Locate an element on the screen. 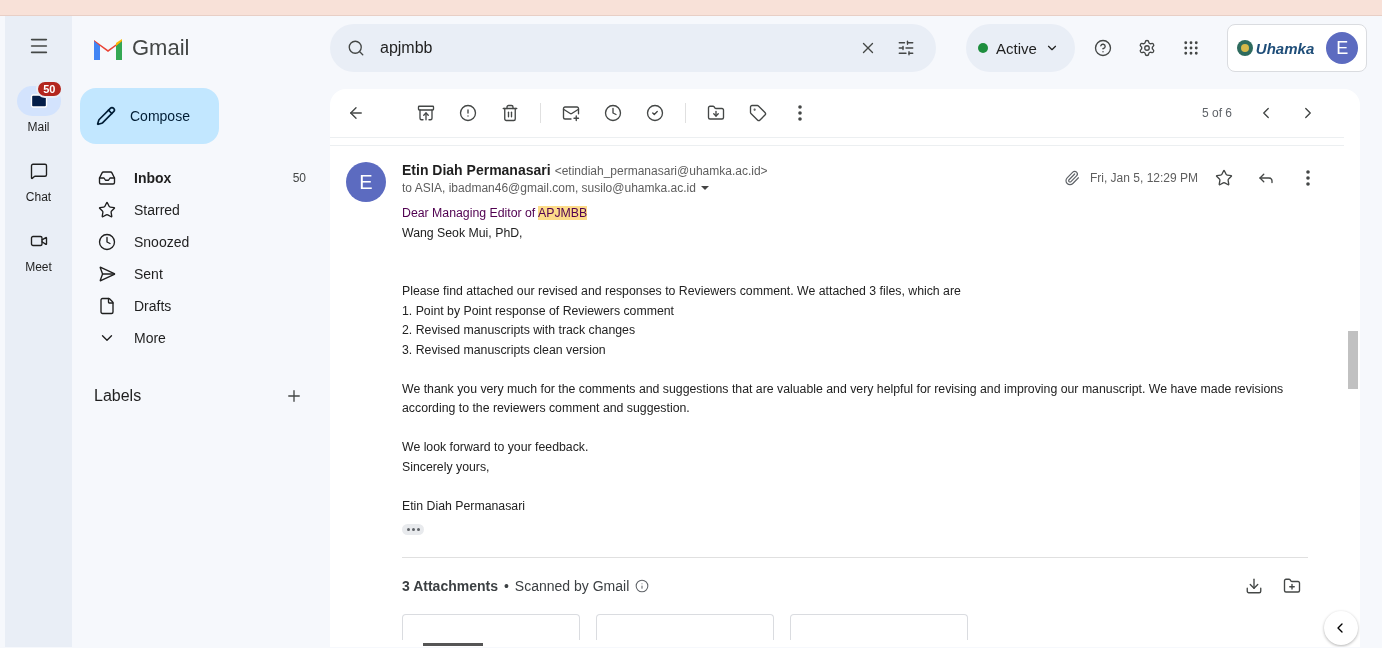 The height and width of the screenshot is (648, 1382). check-circle-icon is located at coordinates (655, 113).